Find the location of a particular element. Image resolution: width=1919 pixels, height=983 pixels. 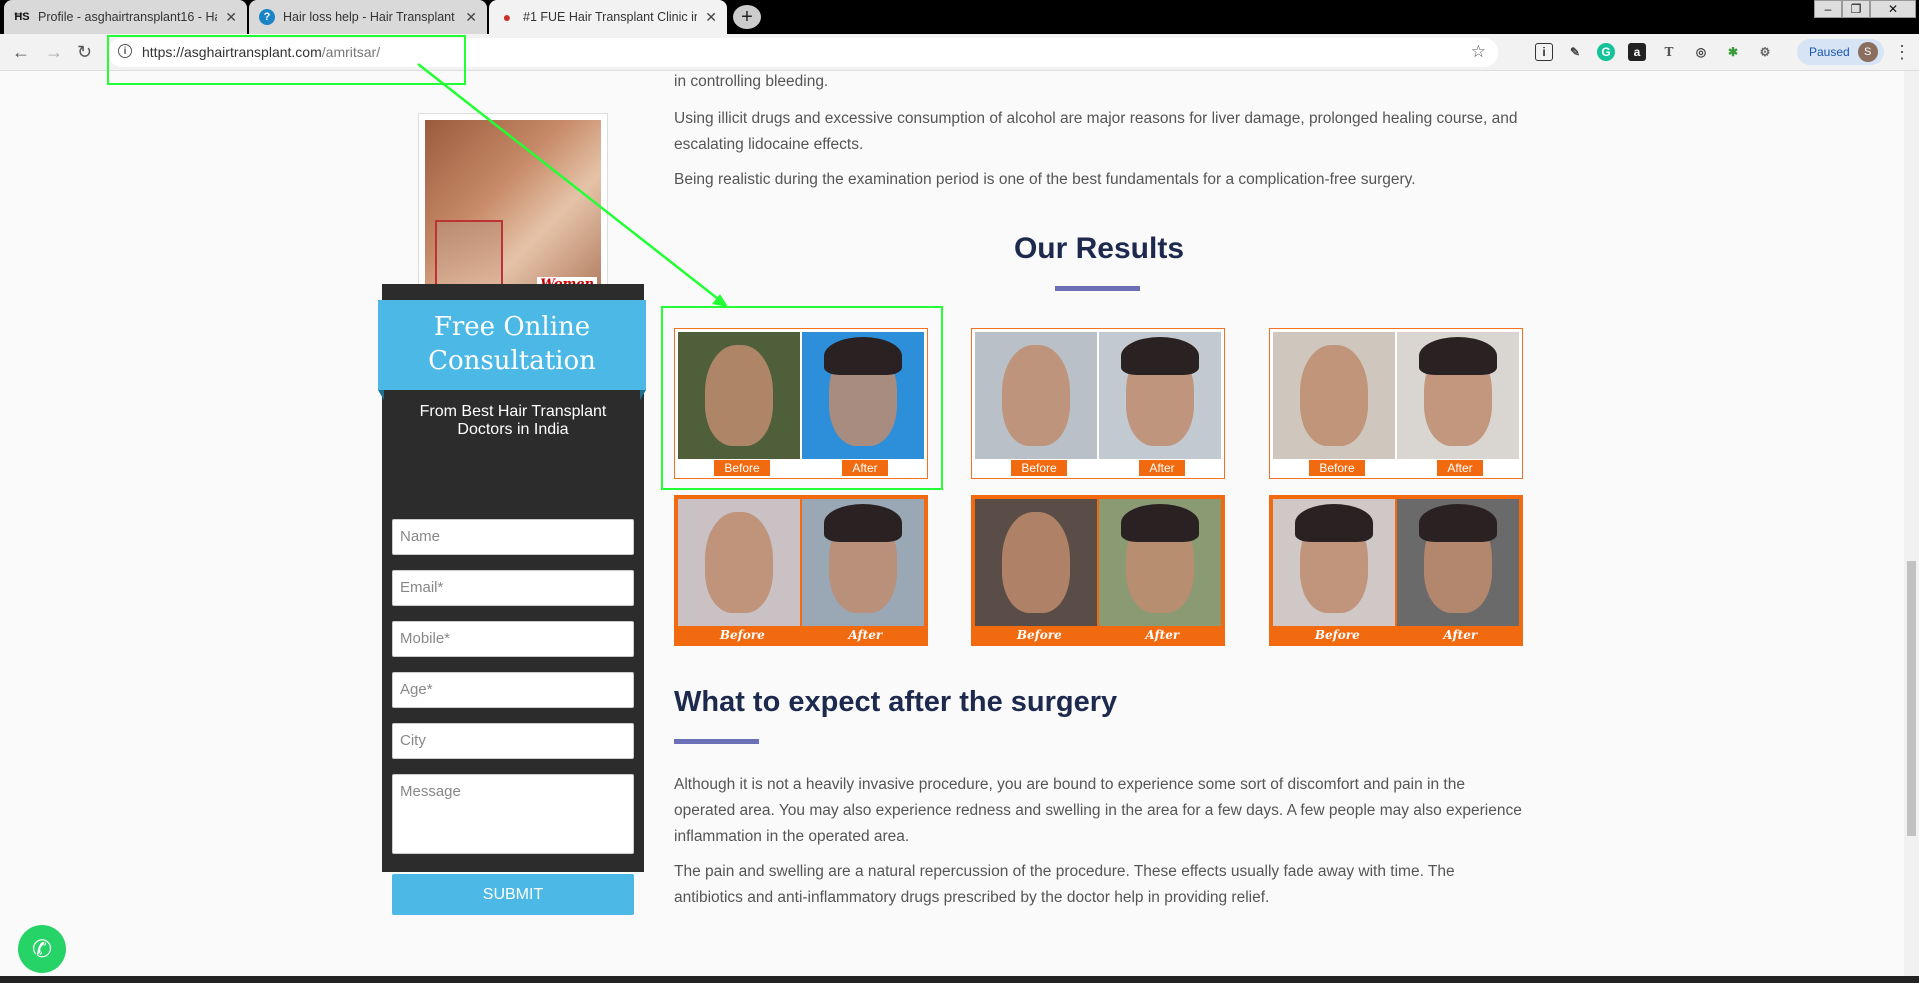

scrollbar is located at coordinates (1911, 523).